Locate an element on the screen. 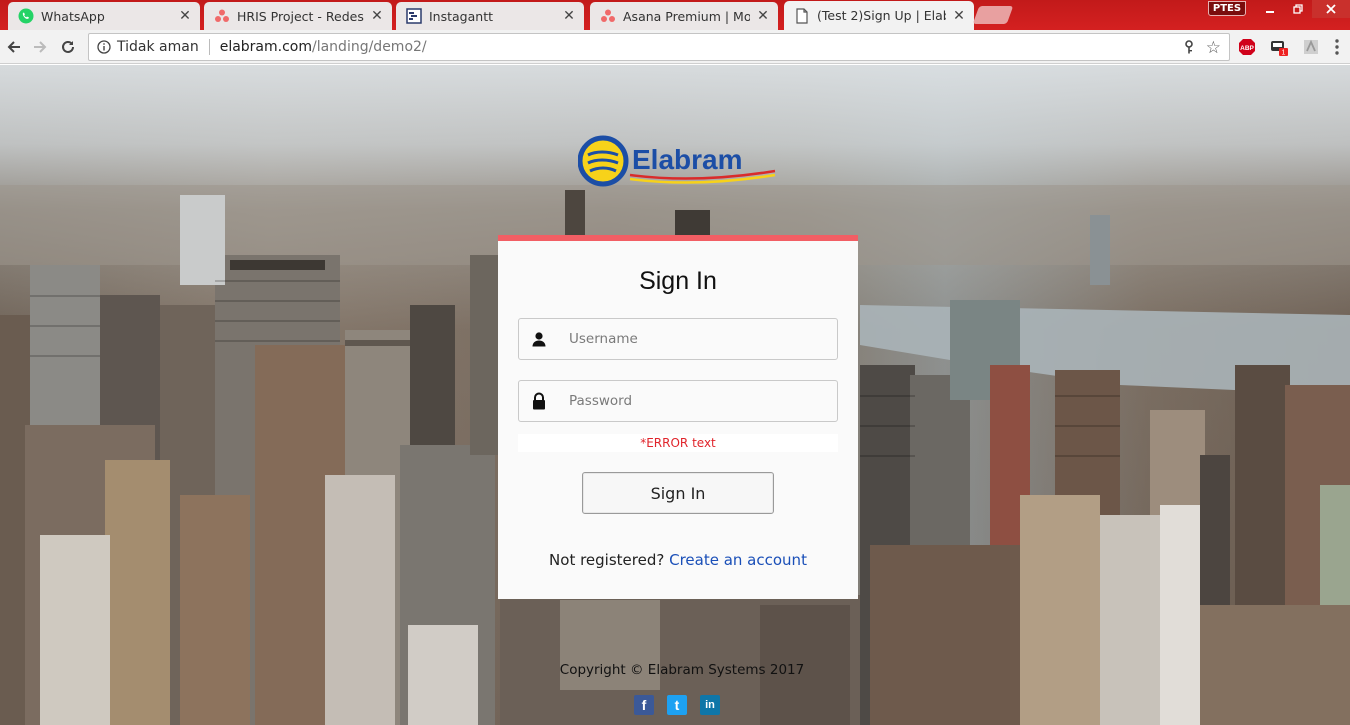  user-icon is located at coordinates (539, 339).